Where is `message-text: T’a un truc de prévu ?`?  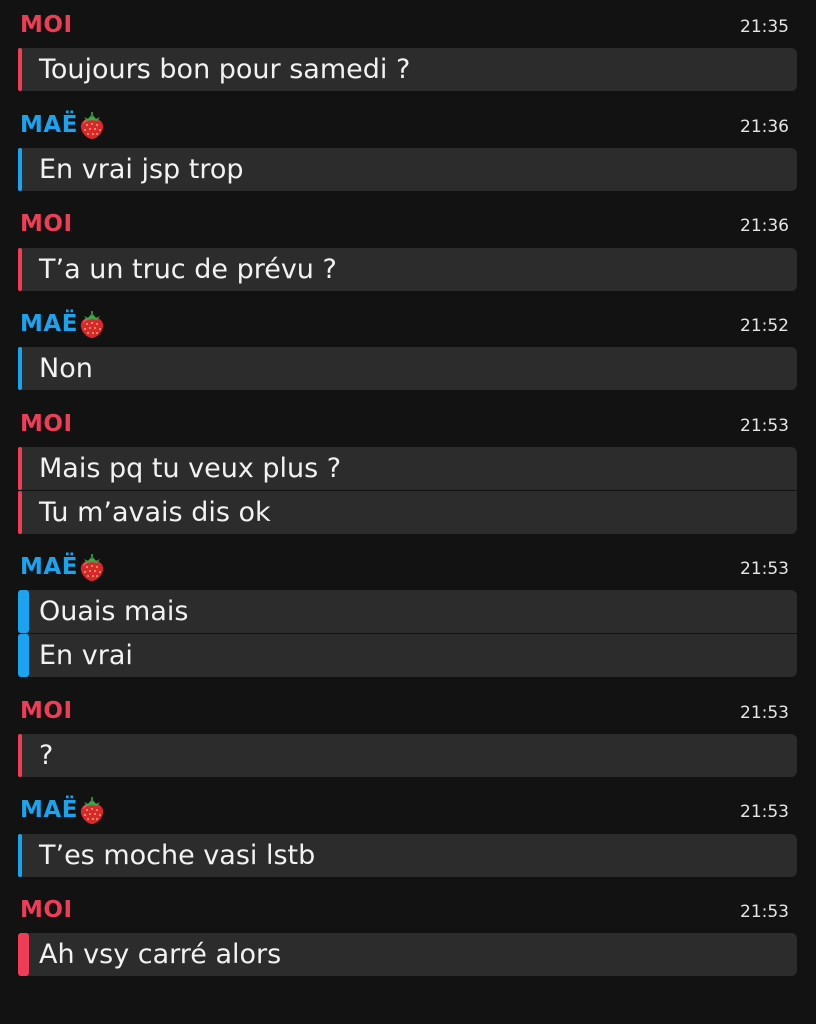 message-text: T’a un truc de prévu ? is located at coordinates (188, 269).